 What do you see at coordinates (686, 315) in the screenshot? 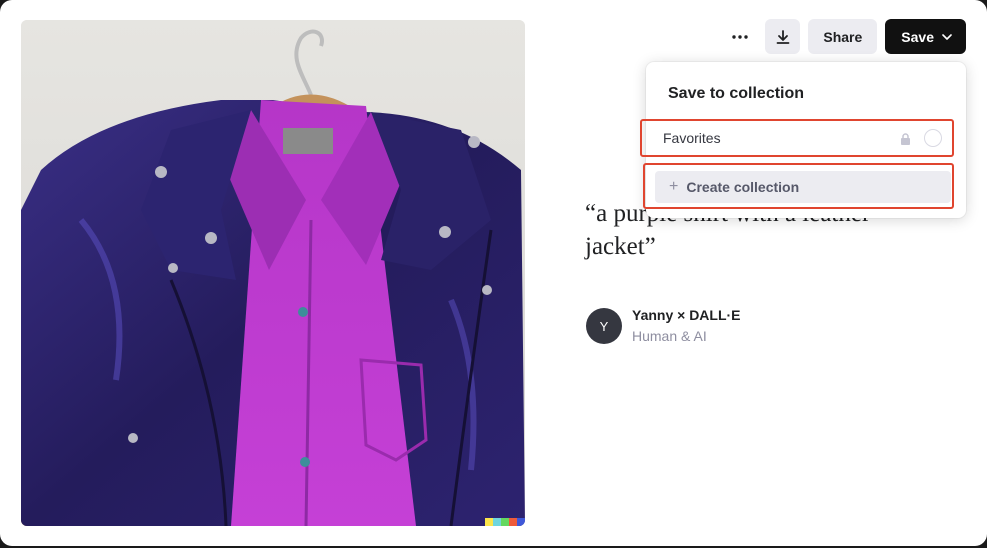
I see `author-name: Yanny × DALL·E` at bounding box center [686, 315].